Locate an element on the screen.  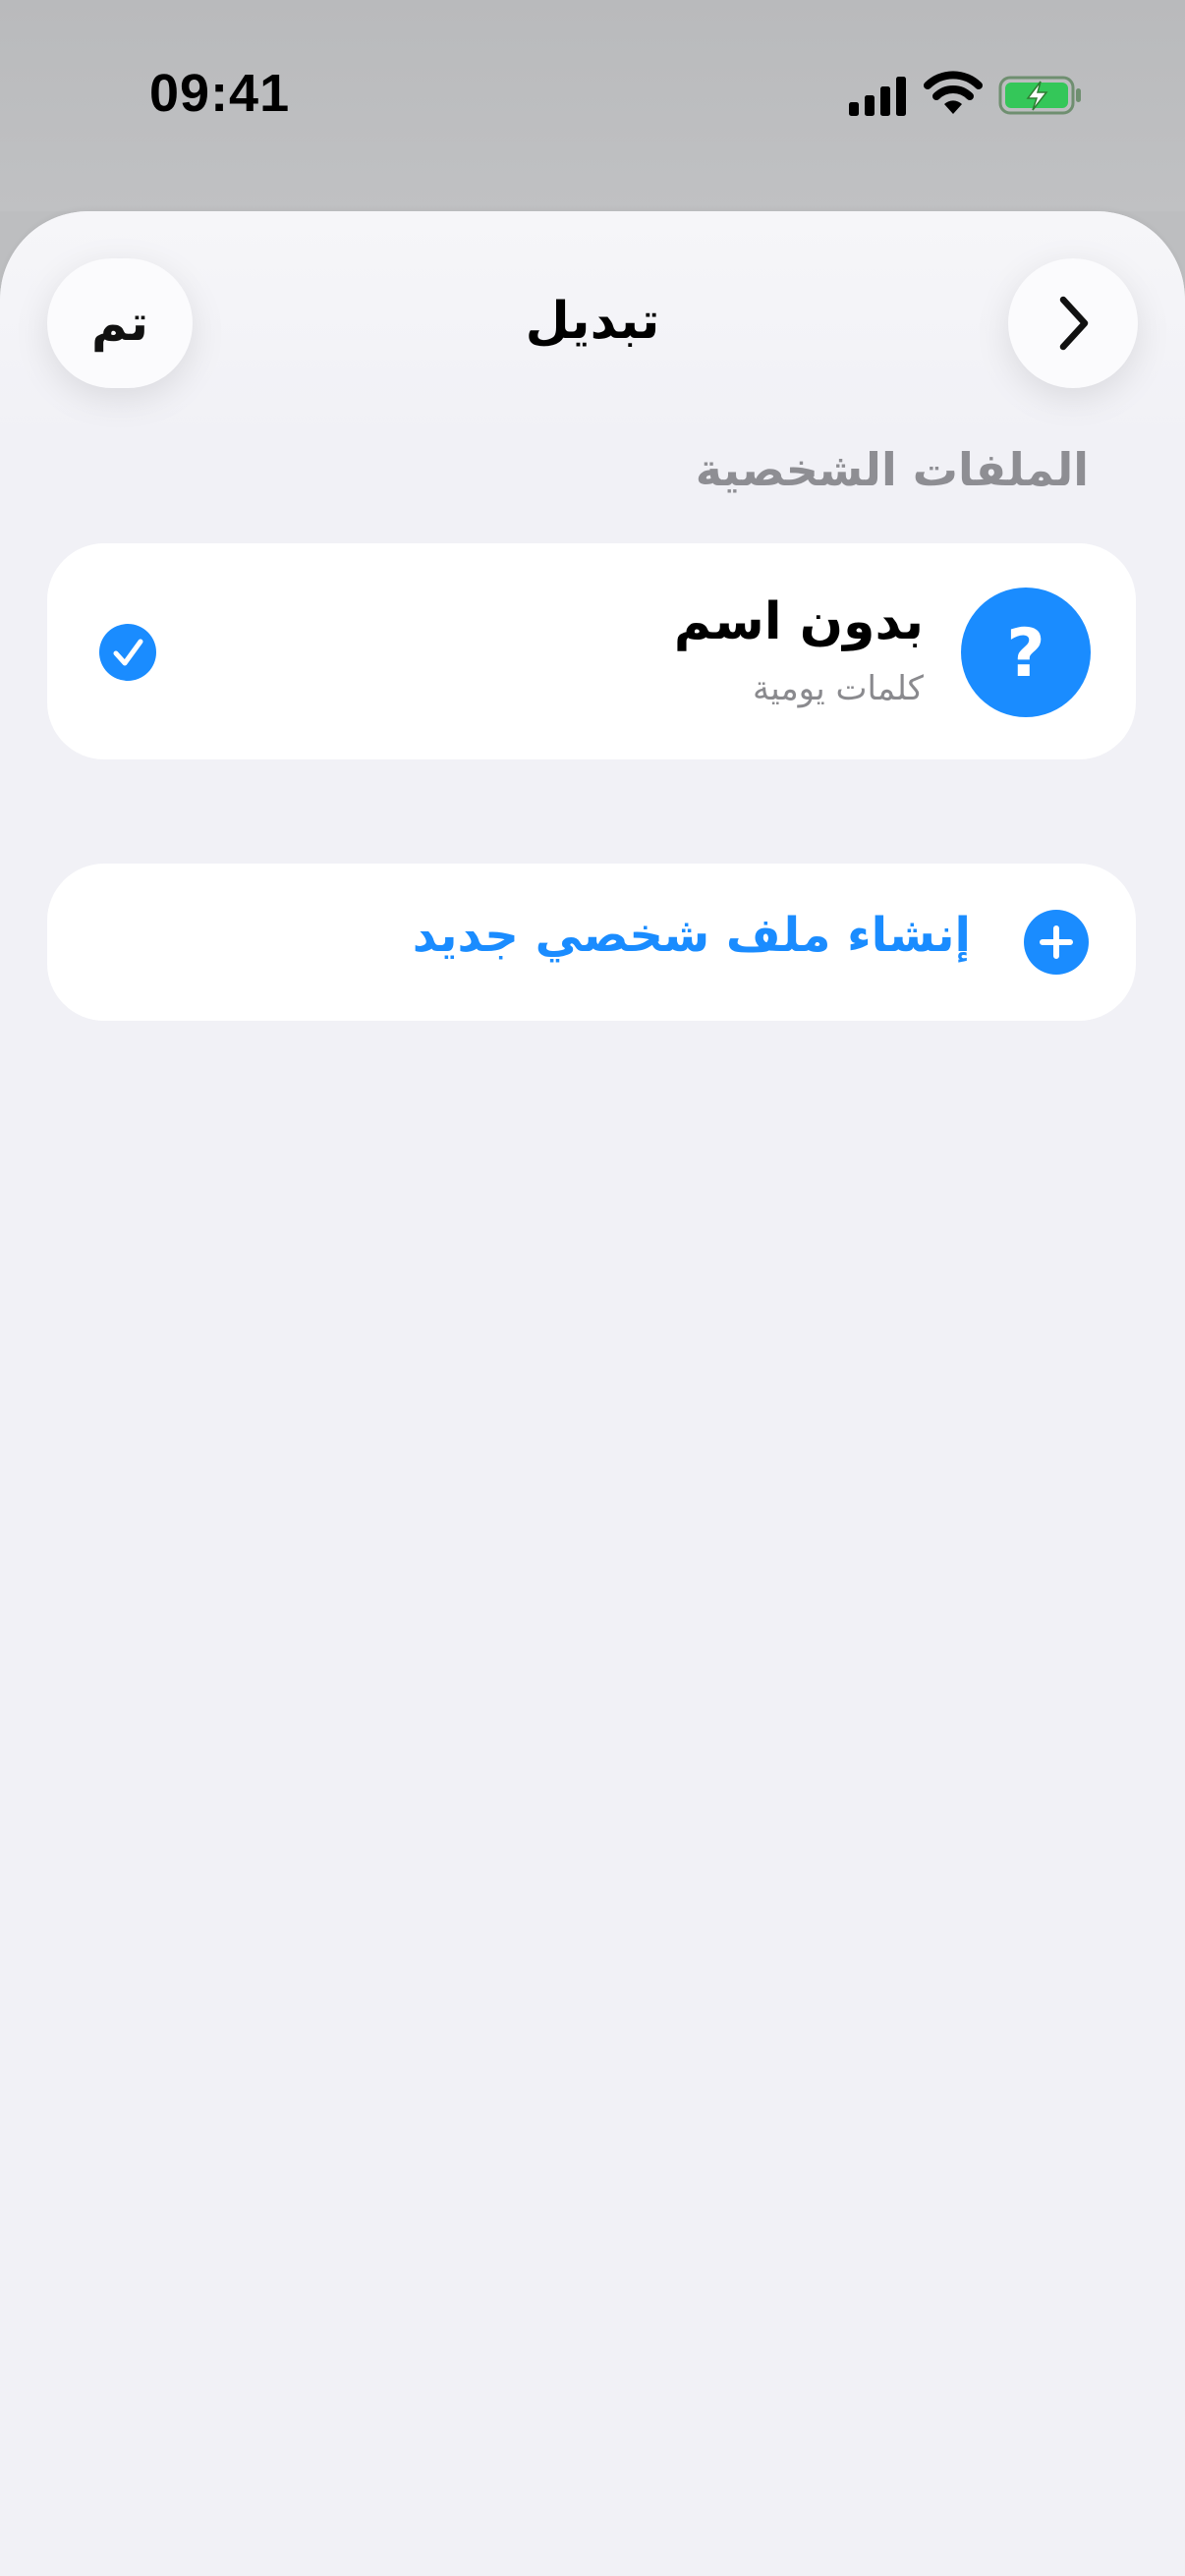
checkmark-circle-icon is located at coordinates (128, 652).